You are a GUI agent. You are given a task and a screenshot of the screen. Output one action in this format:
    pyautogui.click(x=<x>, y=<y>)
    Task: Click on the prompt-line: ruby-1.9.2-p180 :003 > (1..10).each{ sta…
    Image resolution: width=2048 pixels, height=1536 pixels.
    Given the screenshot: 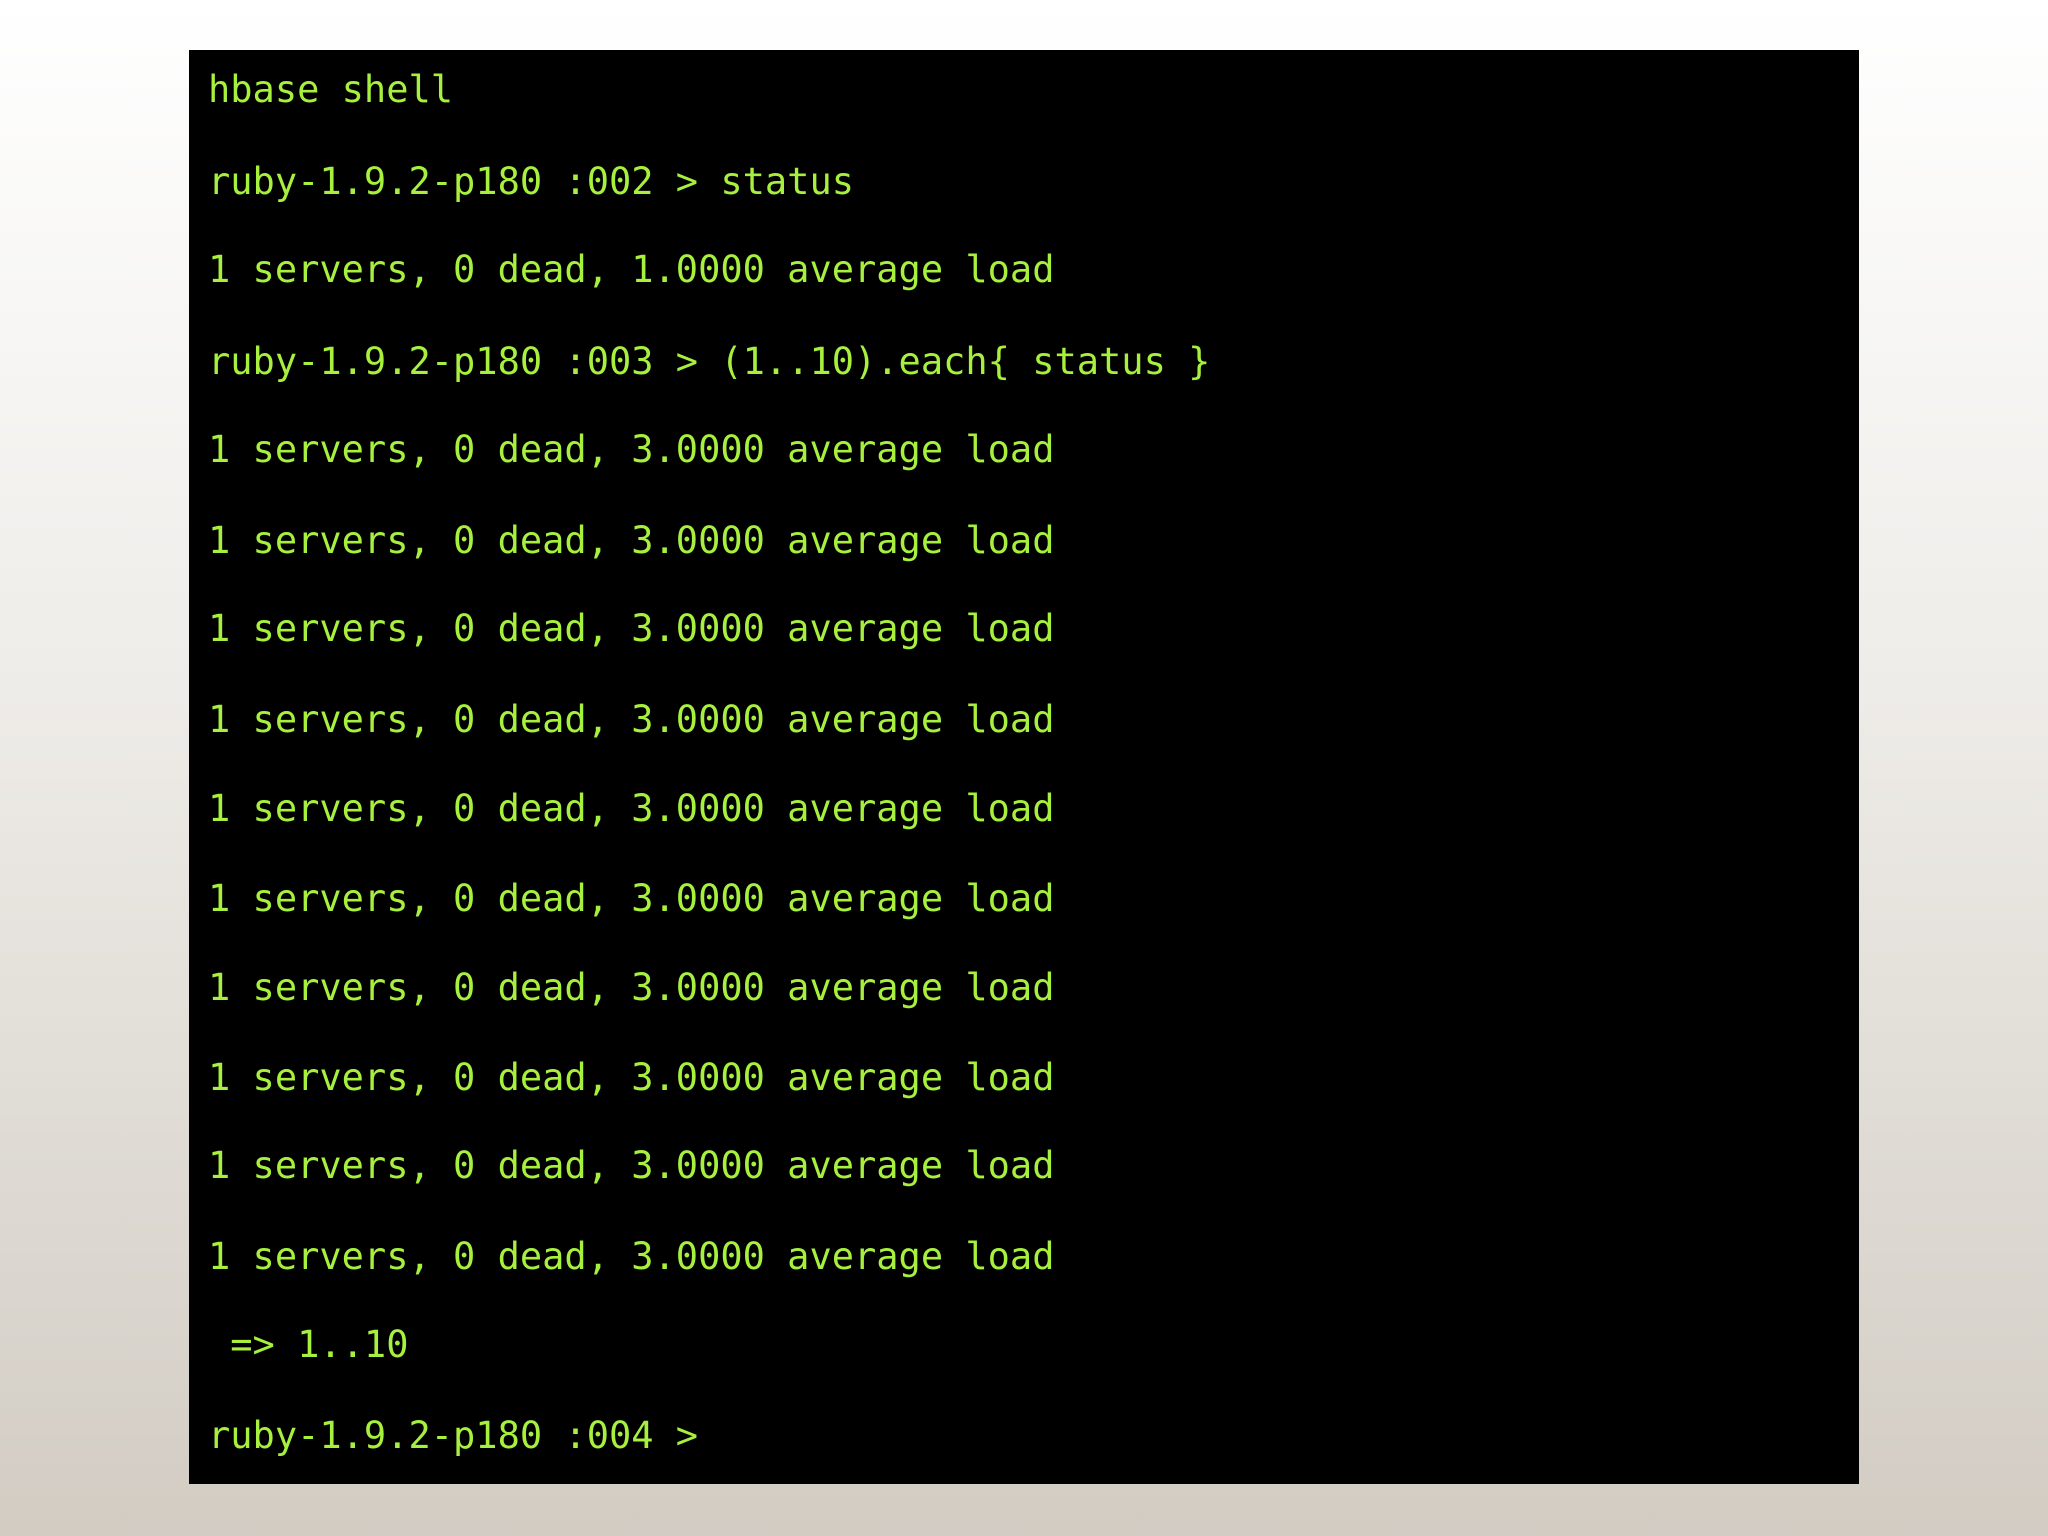 What is the action you would take?
    pyautogui.click(x=709, y=361)
    